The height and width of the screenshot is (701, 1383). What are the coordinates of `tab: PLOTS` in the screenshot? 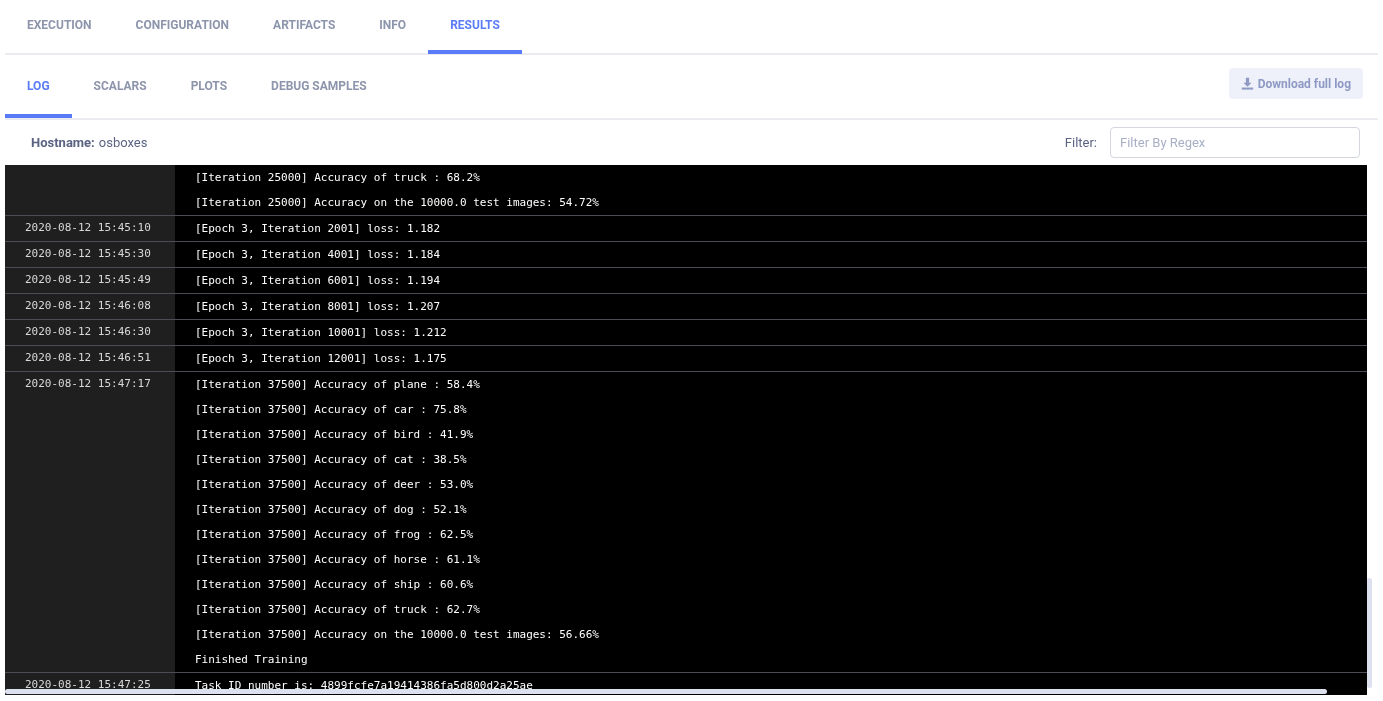 It's located at (209, 86).